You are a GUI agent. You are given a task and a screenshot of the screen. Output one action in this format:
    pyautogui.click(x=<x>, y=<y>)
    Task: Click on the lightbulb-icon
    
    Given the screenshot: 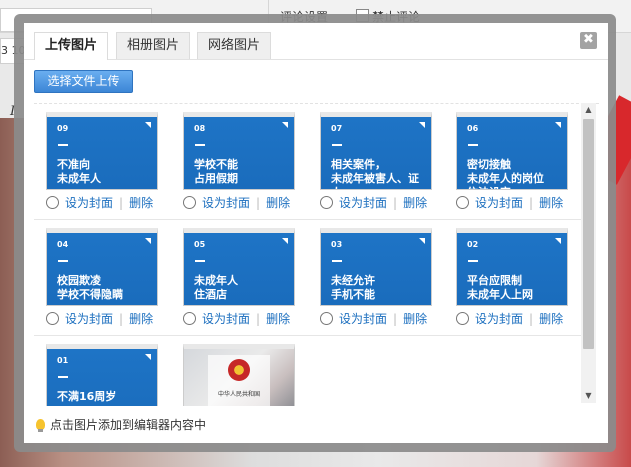 What is the action you would take?
    pyautogui.click(x=40, y=425)
    